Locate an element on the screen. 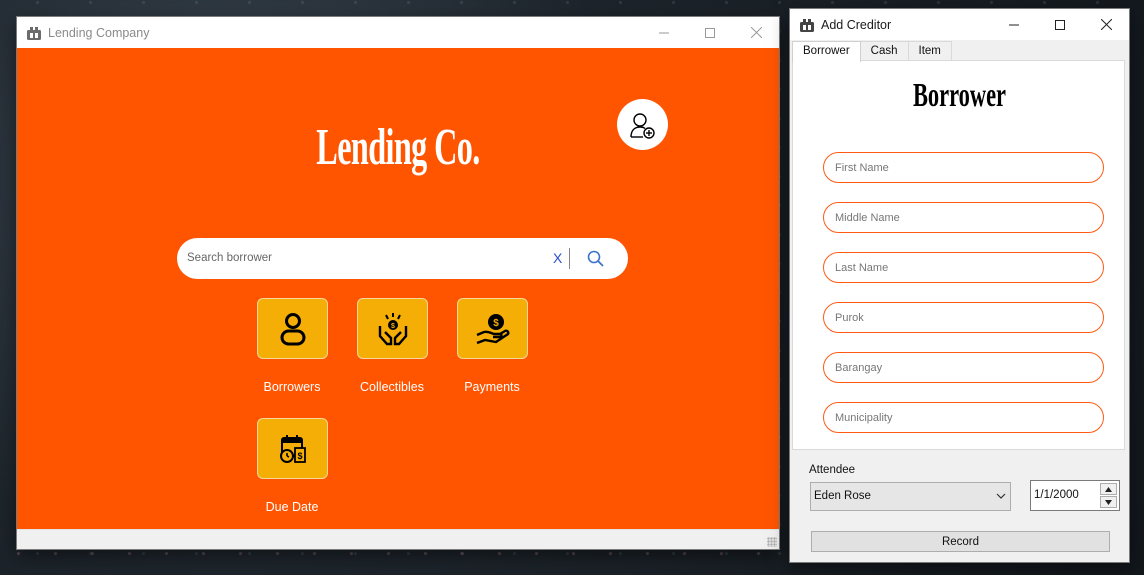 Image resolution: width=1144 pixels, height=575 pixels. attendee-label: Attendee is located at coordinates (832, 470).